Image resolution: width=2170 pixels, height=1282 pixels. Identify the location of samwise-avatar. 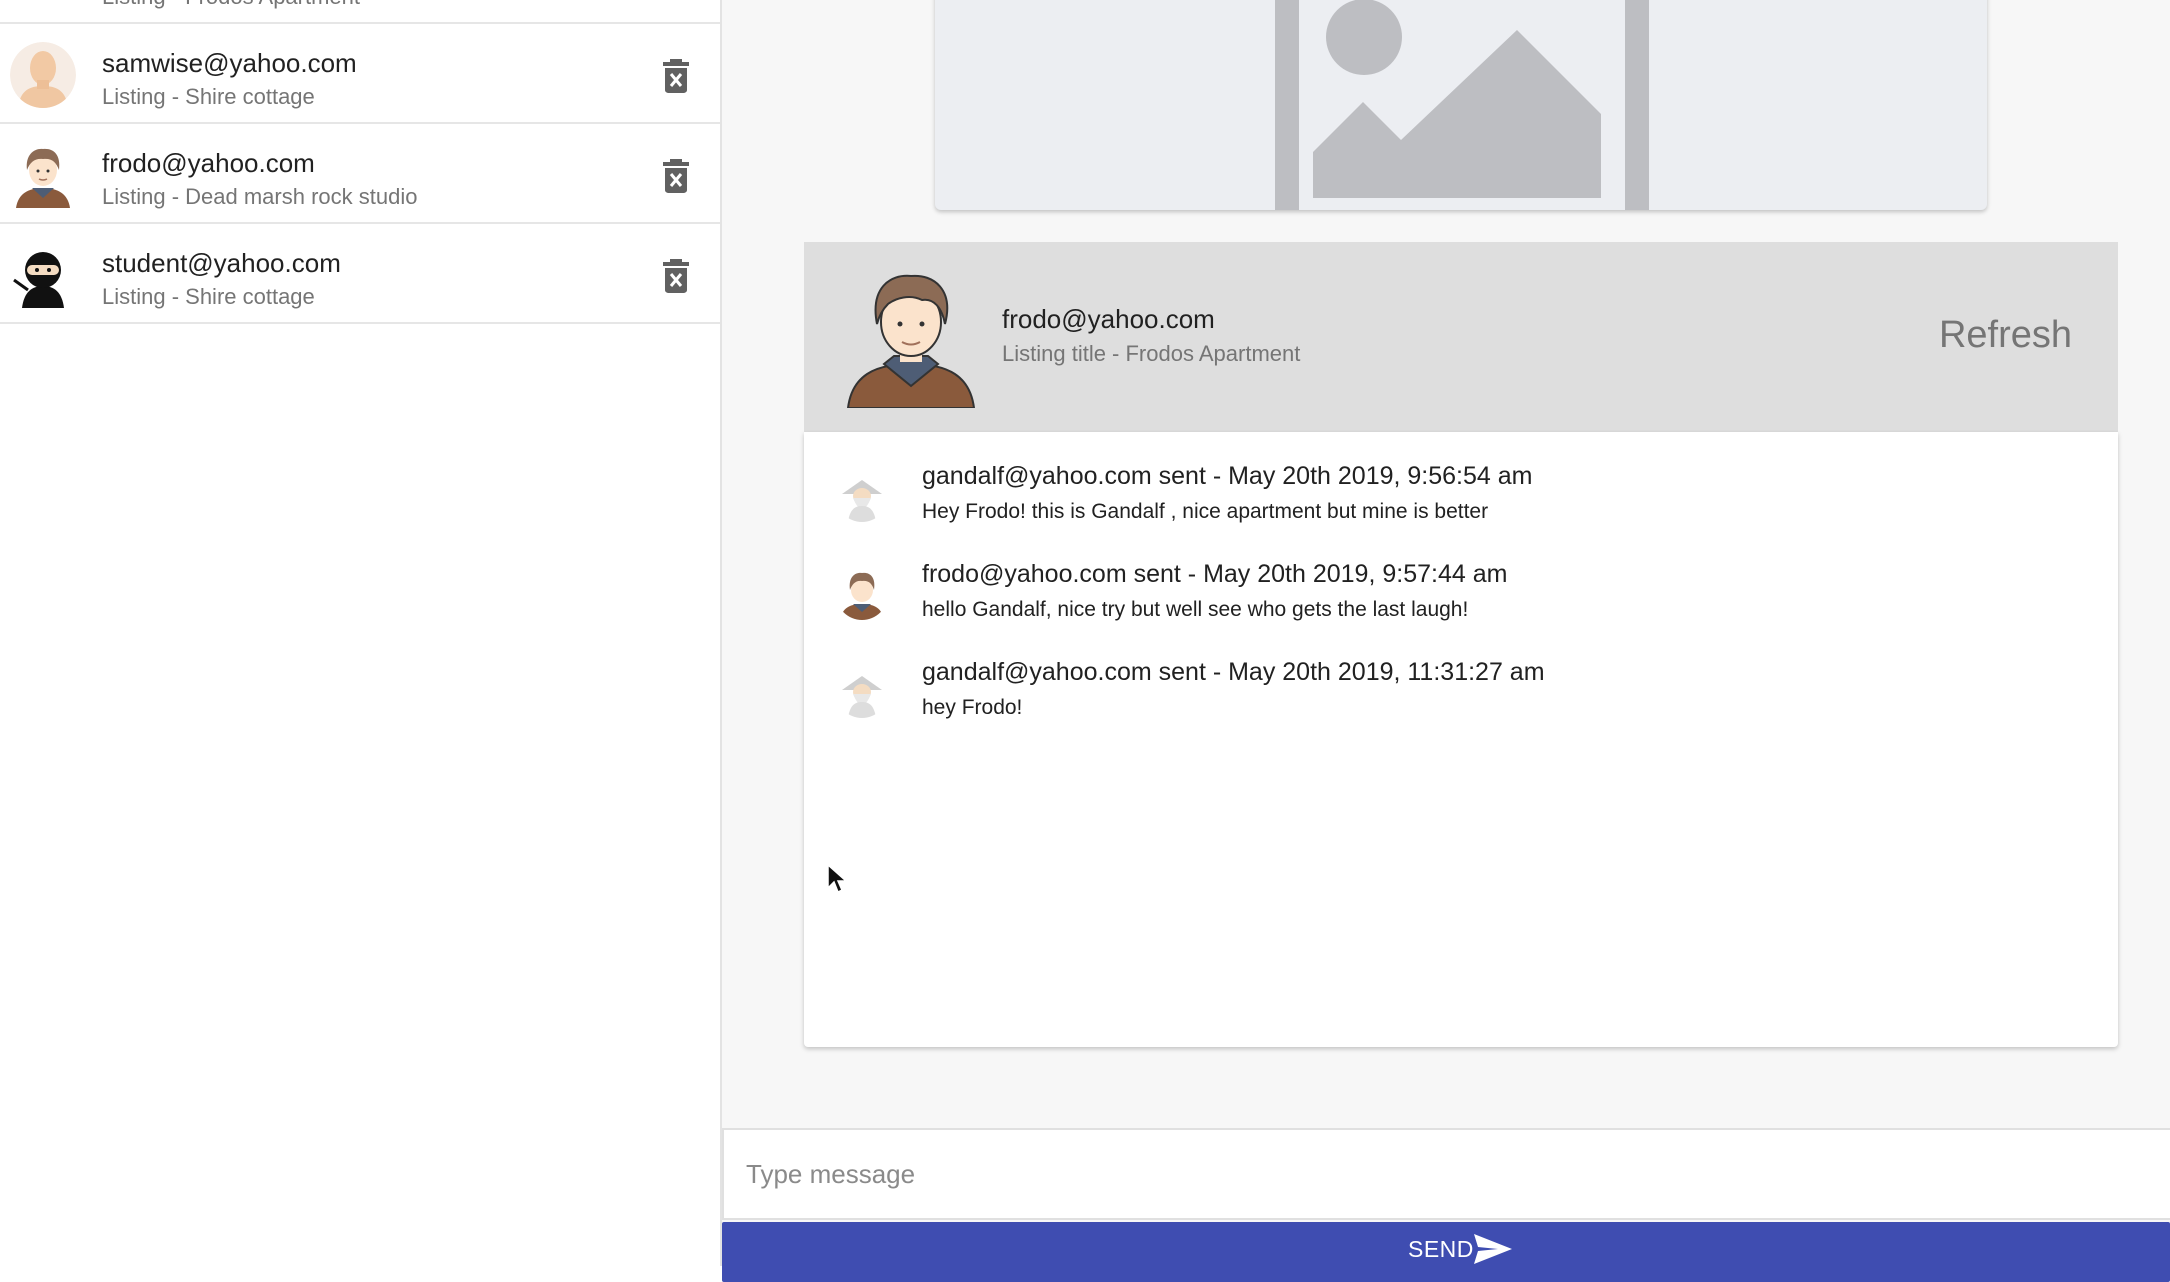
(43, 75).